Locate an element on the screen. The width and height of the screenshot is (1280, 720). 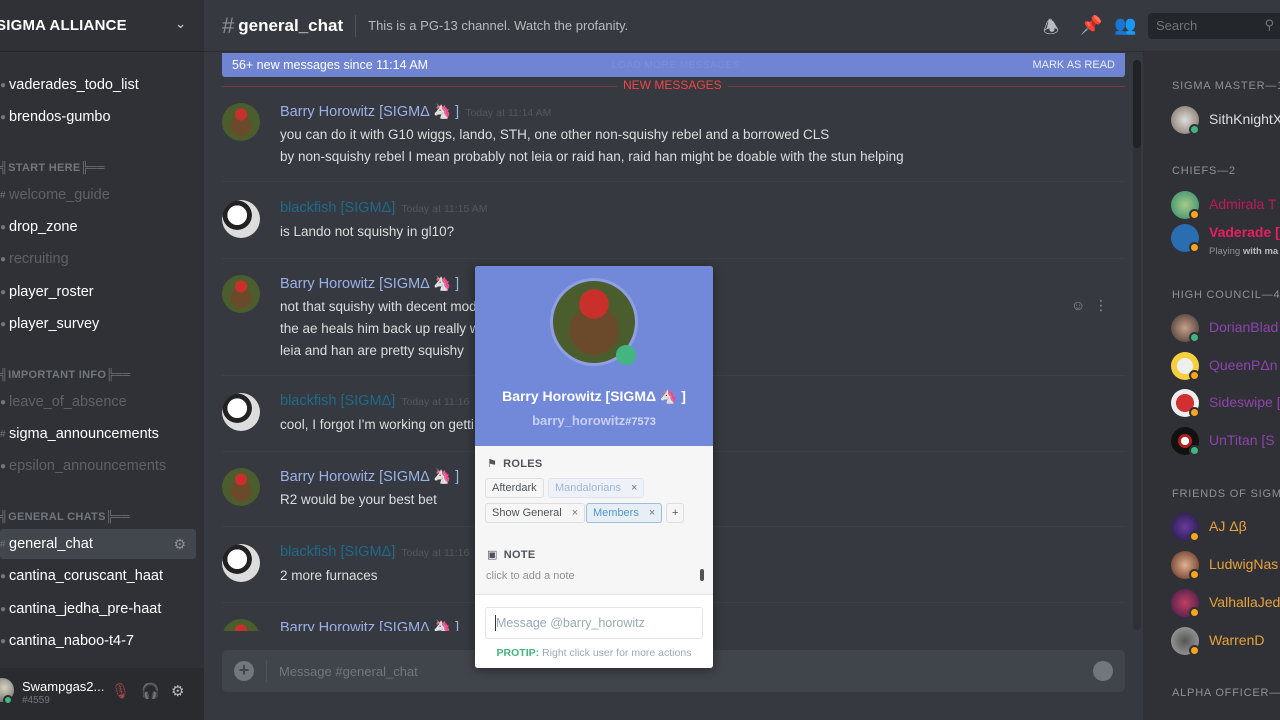
pin-icon: 📌 is located at coordinates (1091, 25).